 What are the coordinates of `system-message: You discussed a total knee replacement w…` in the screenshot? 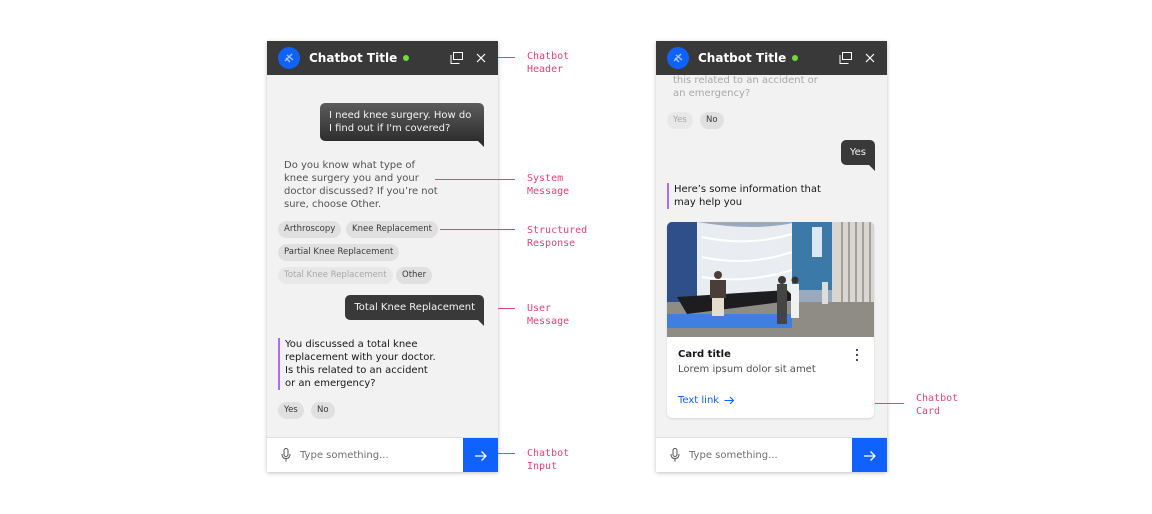 It's located at (358, 364).